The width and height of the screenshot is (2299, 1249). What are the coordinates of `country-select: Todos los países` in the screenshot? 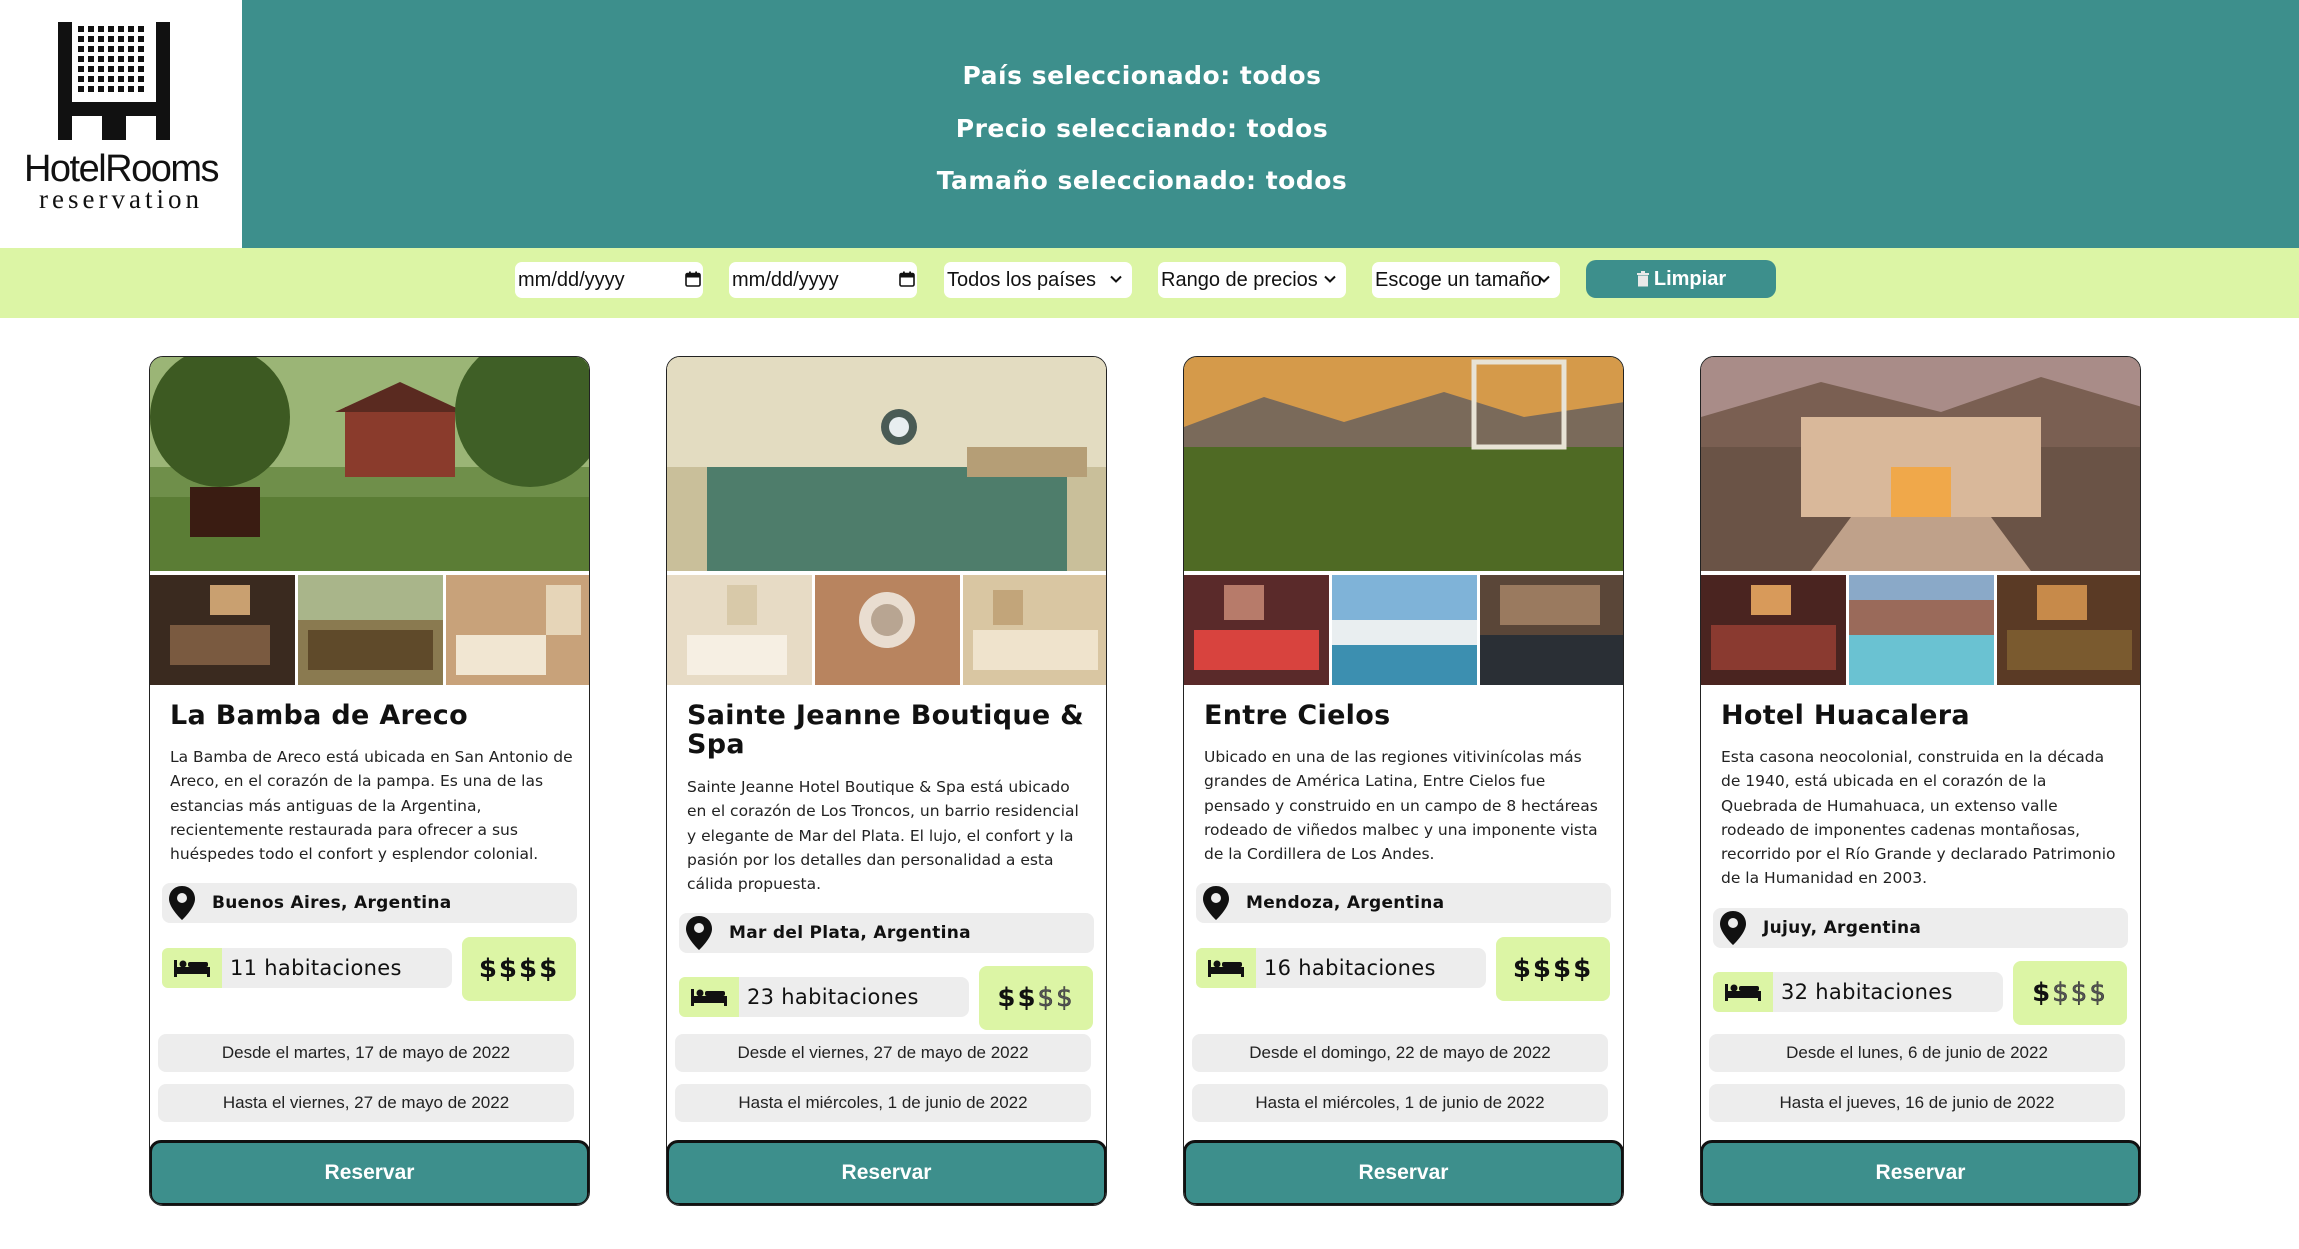 It's located at (1038, 280).